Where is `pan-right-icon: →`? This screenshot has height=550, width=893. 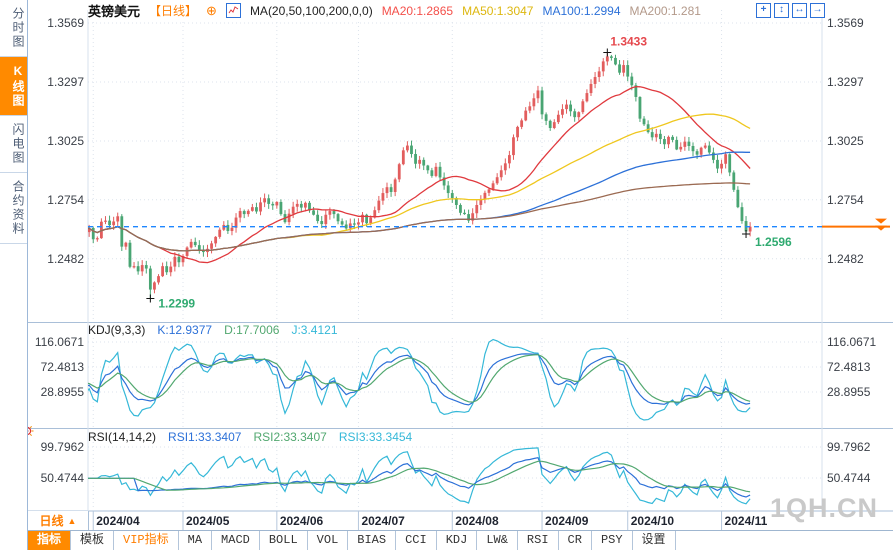
pan-right-icon: → is located at coordinates (817, 10).